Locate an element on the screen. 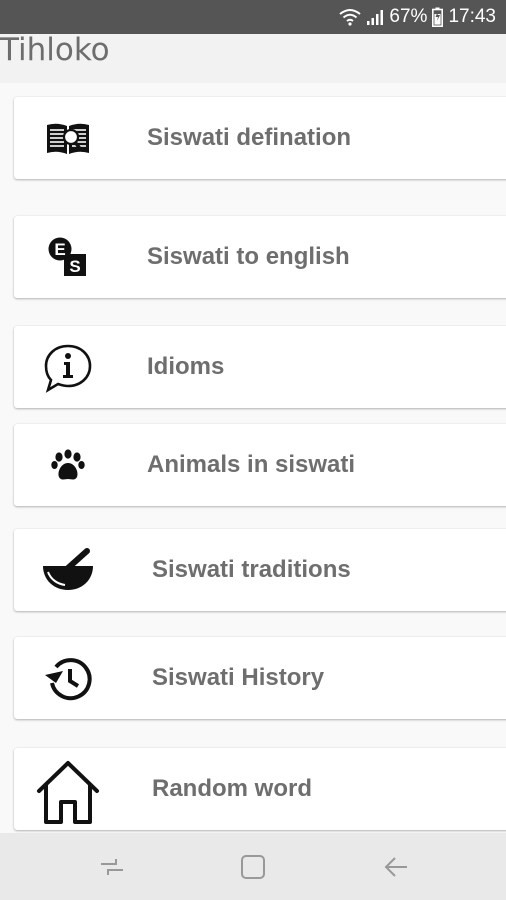 This screenshot has height=900, width=506. menu-item-siswati-history: Siswati History is located at coordinates (260, 678).